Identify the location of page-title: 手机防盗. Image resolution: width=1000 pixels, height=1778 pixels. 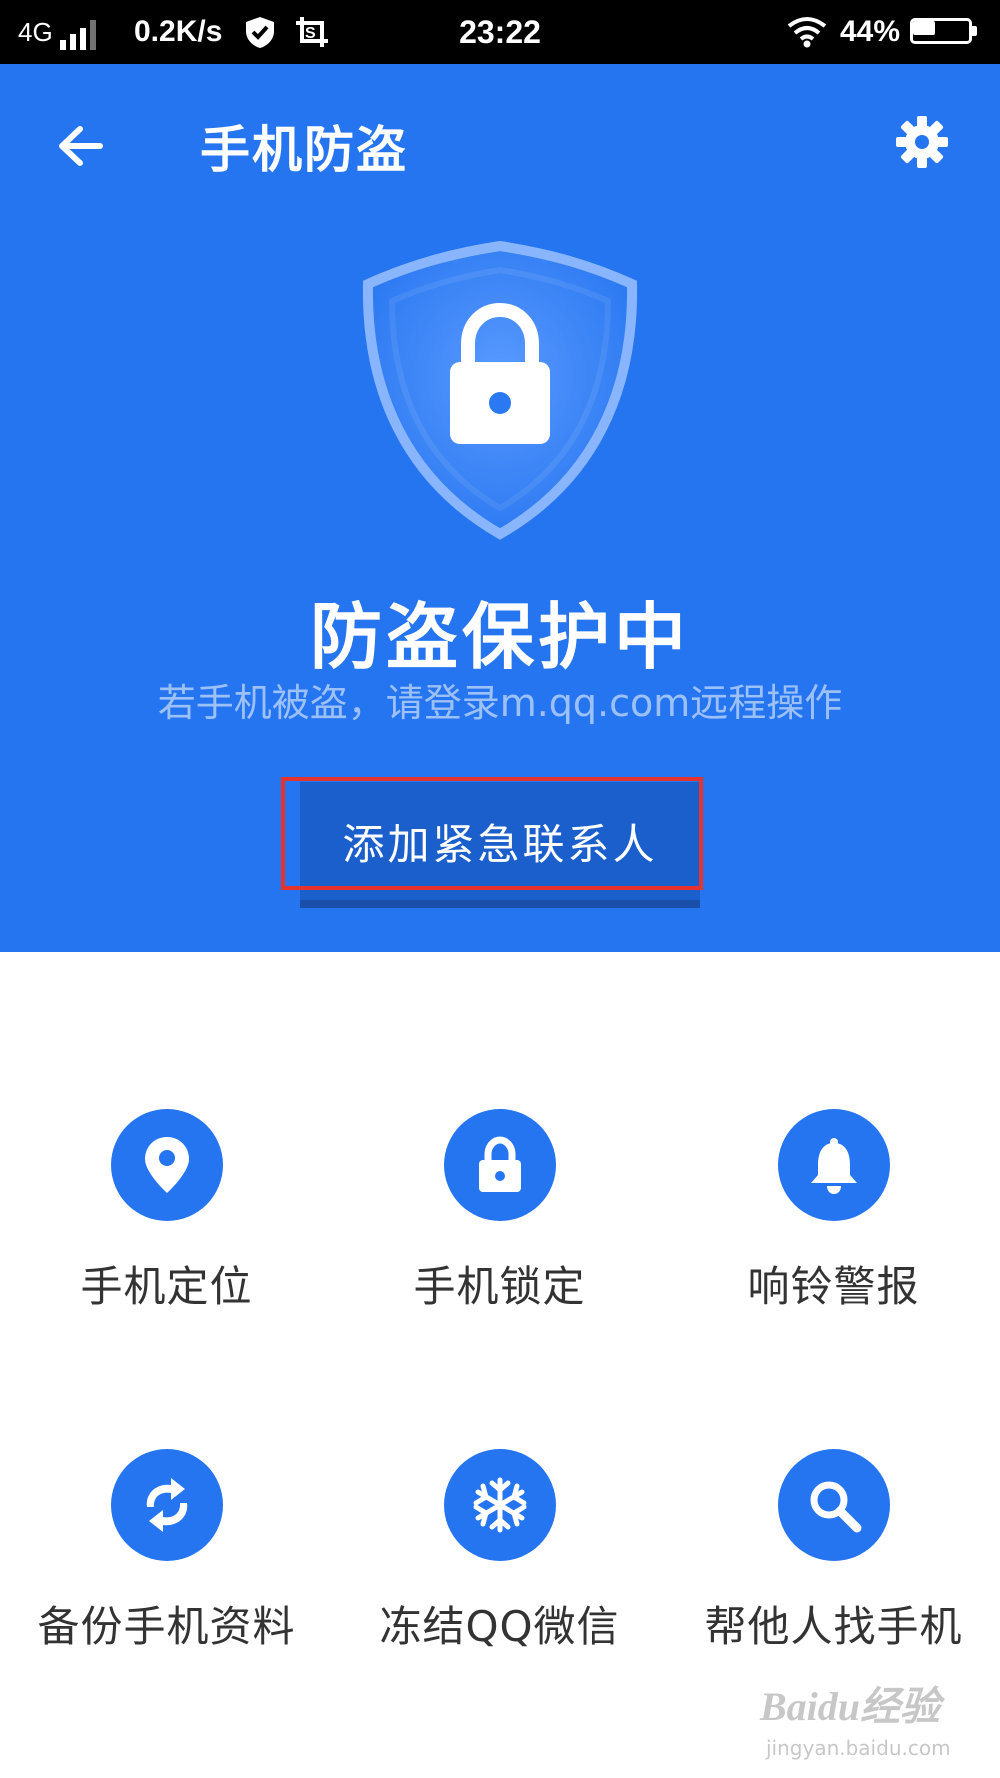
(304, 150).